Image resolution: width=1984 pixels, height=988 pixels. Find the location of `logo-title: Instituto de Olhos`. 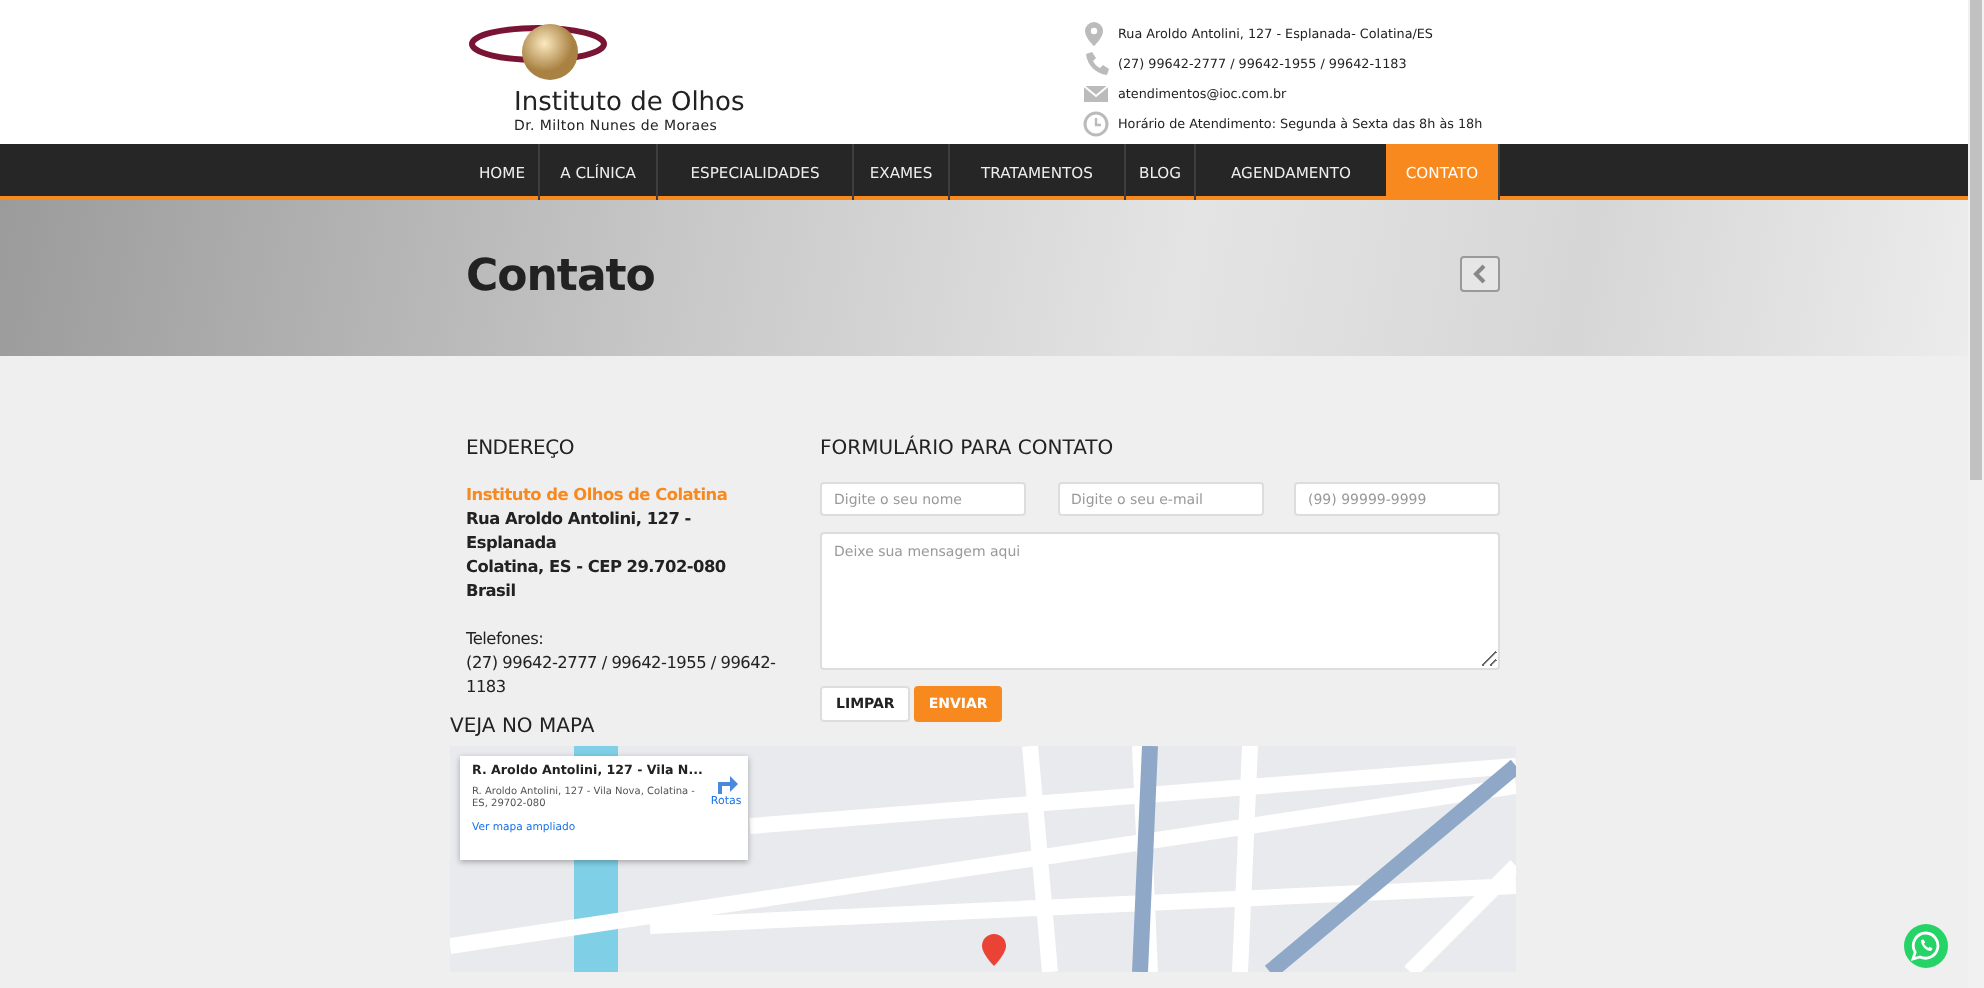

logo-title: Instituto de Olhos is located at coordinates (630, 104).